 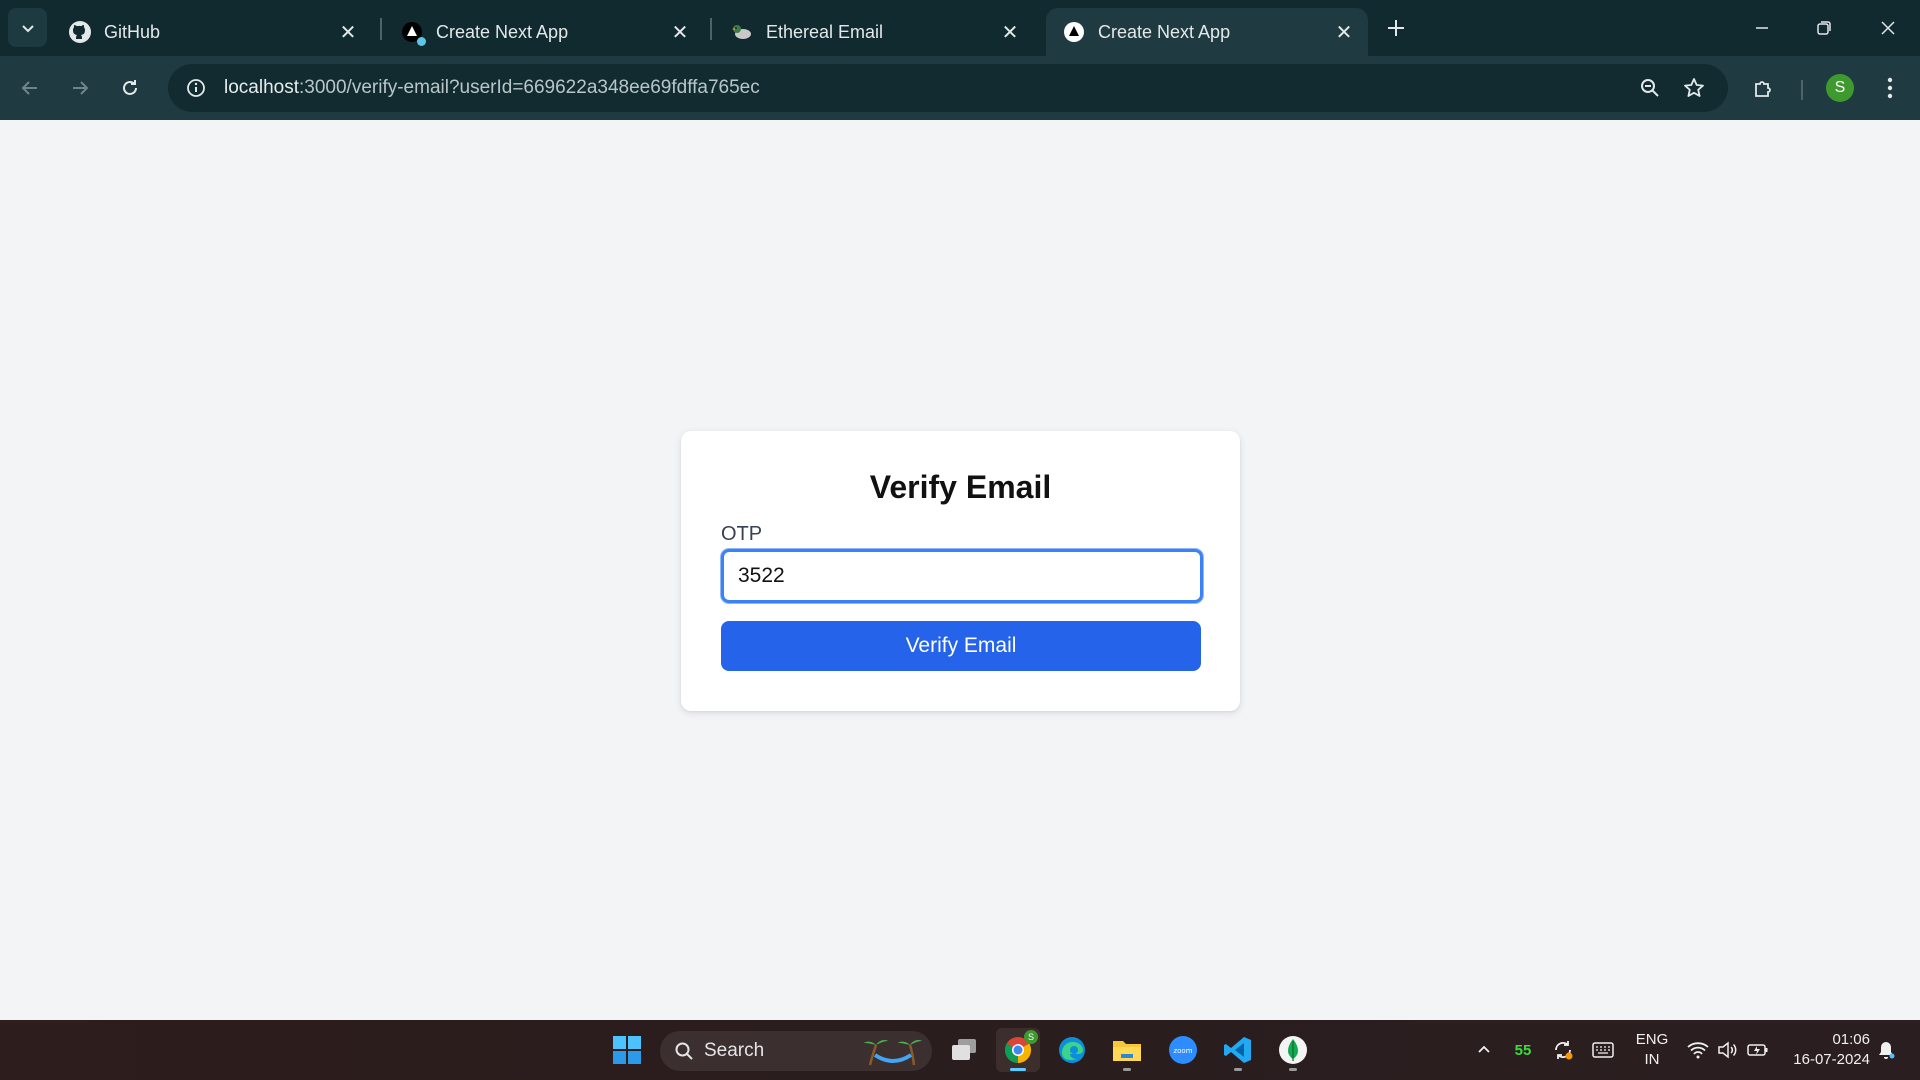 I want to click on mongodb-leaf-icon, so click(x=1293, y=1050).